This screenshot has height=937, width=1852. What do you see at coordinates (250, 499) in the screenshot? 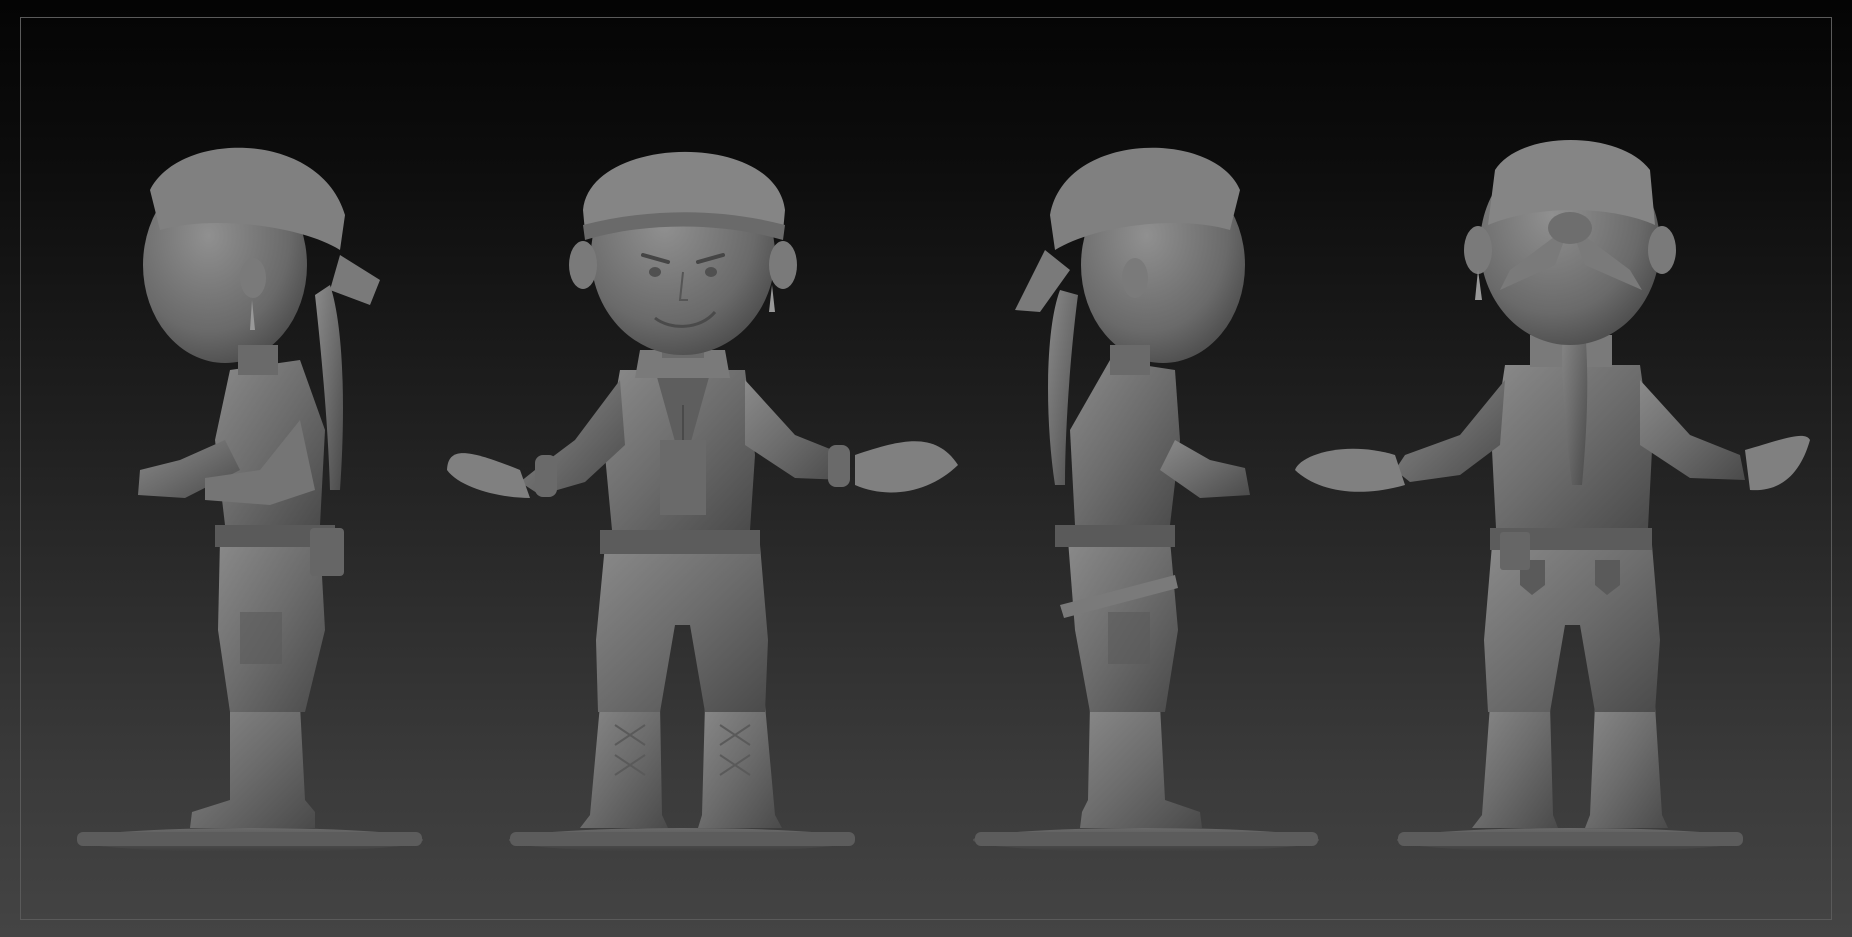
I see `figure-left-side-view` at bounding box center [250, 499].